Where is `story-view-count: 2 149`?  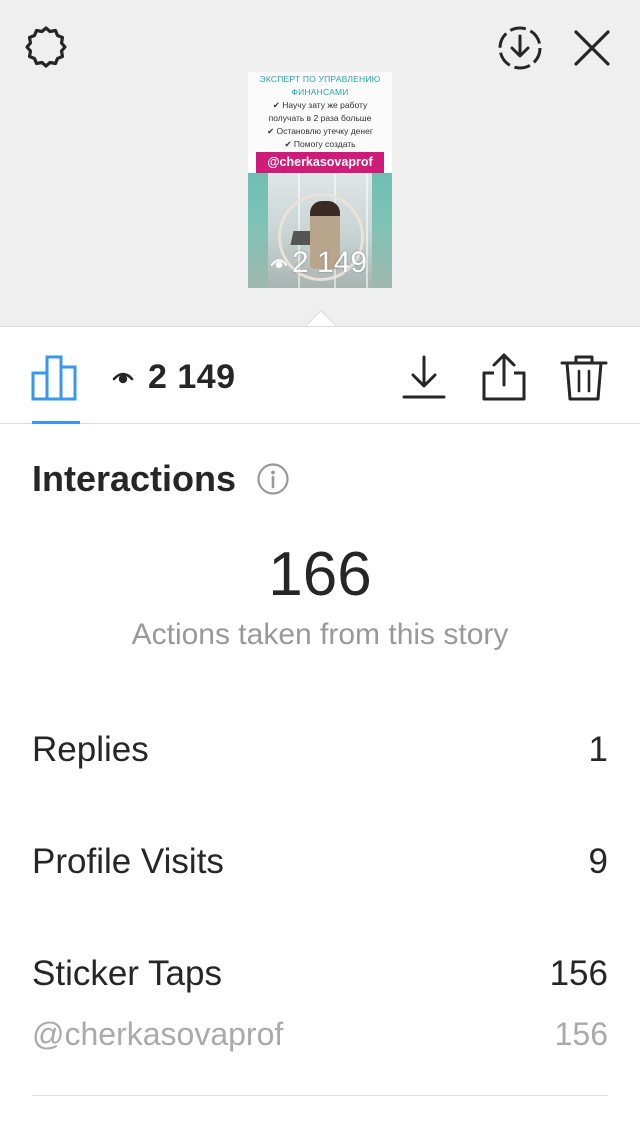 story-view-count: 2 149 is located at coordinates (318, 263).